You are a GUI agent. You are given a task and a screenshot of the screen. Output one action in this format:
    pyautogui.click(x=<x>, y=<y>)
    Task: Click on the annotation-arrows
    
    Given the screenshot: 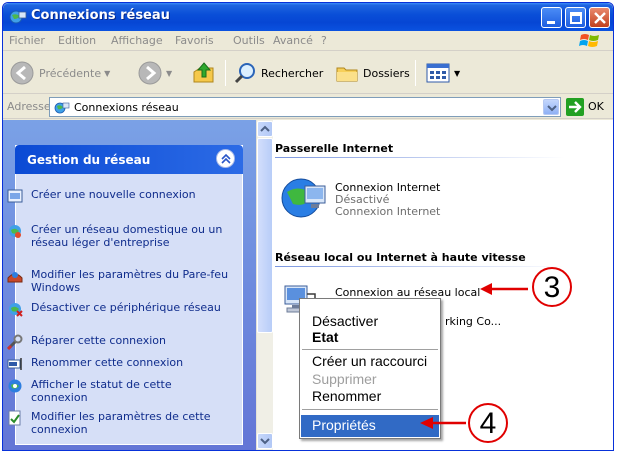 What is the action you would take?
    pyautogui.click(x=474, y=356)
    